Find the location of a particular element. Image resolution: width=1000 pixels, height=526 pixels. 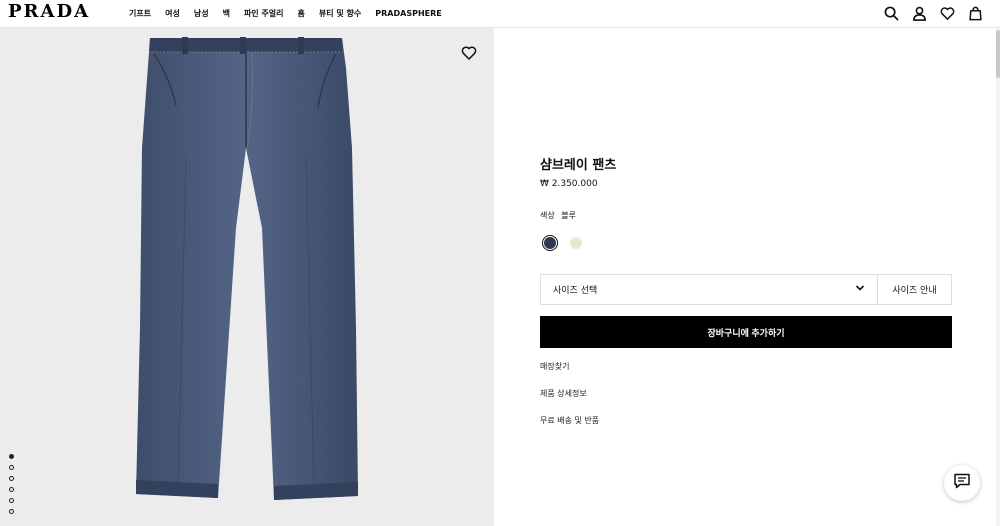

size-row: 사이즈 선택 사이즈 안내 is located at coordinates (746, 289).